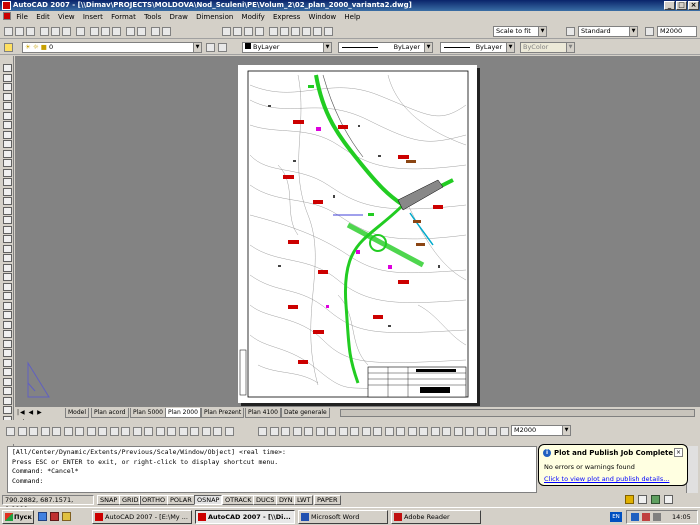 The width and height of the screenshot is (700, 525). What do you see at coordinates (7, 163) in the screenshot?
I see `ellipse-arc-tool-icon` at bounding box center [7, 163].